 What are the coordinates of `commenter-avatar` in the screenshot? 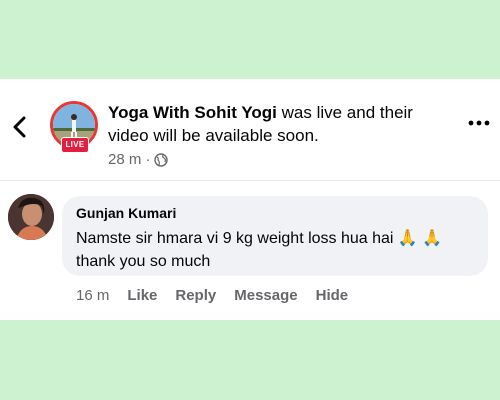 It's located at (31, 217).